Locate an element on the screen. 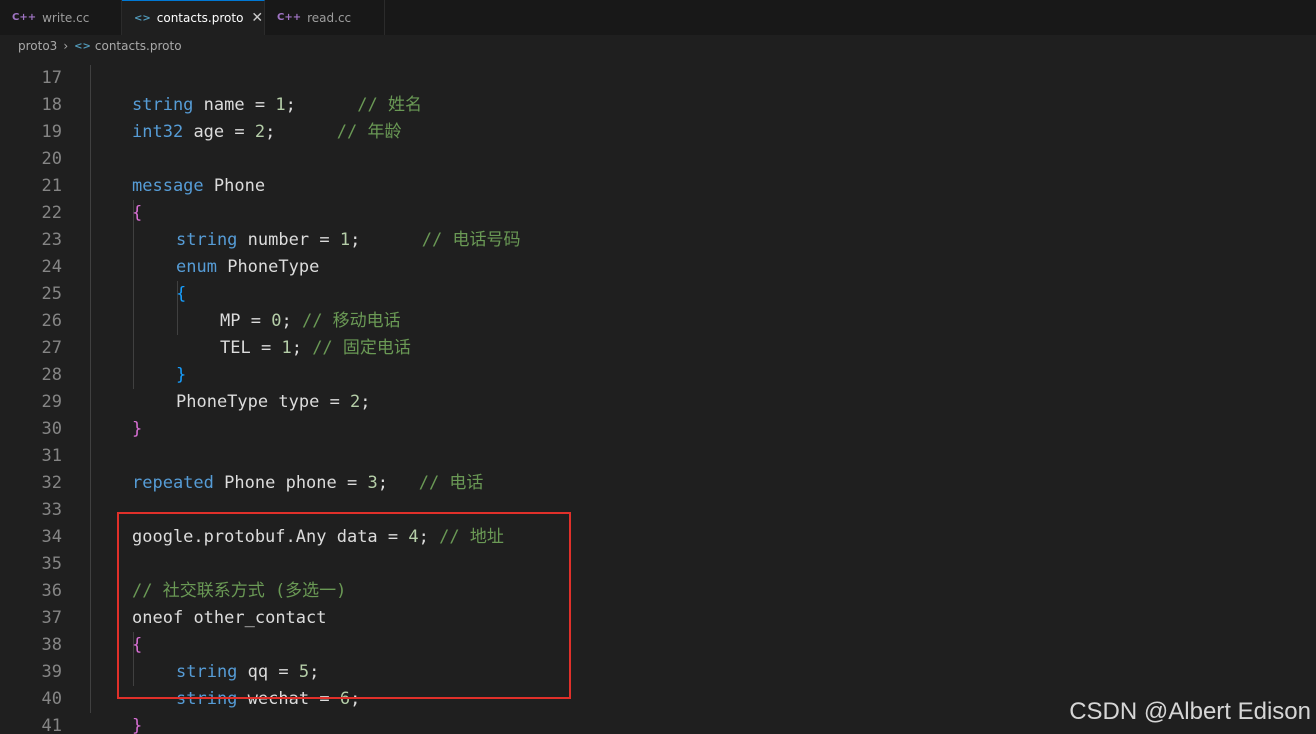 The width and height of the screenshot is (1316, 734). code-line: 18 int32 age = 2; // 年龄 is located at coordinates (658, 103).